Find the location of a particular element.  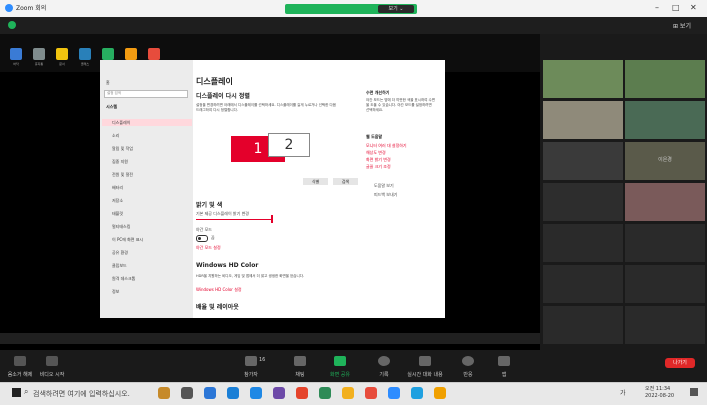

settings-nav-item: 클립보드 is located at coordinates (119, 266).